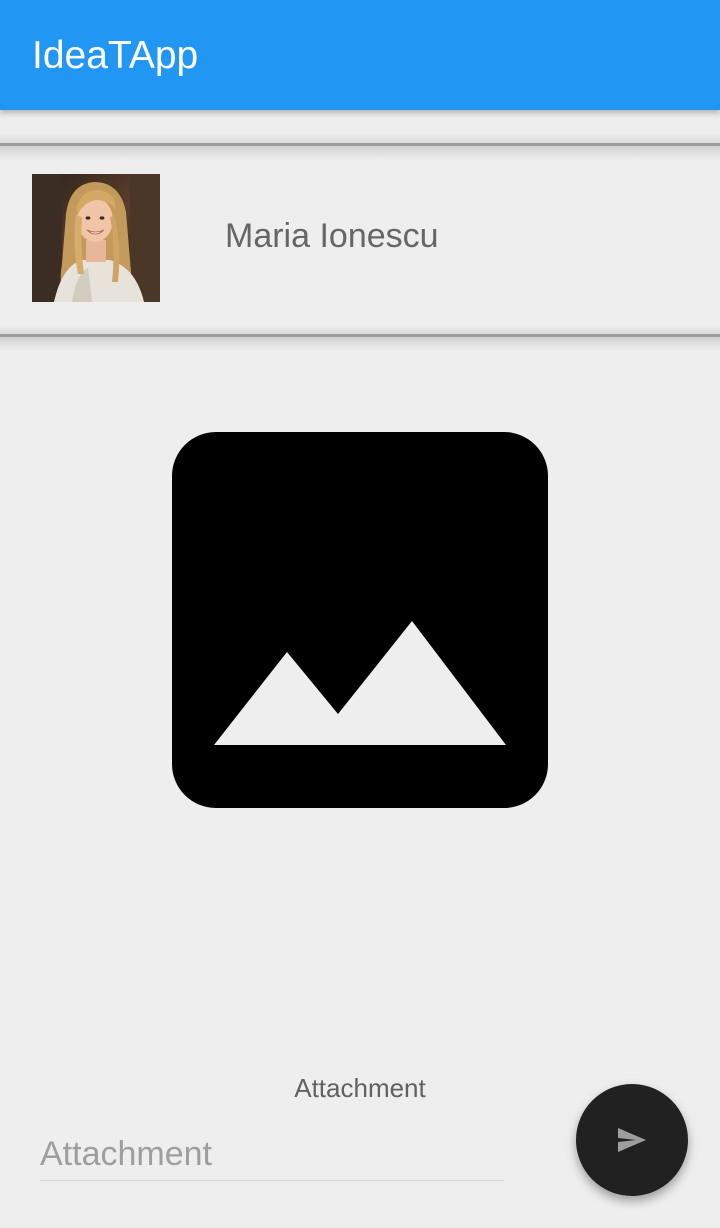 The height and width of the screenshot is (1228, 720). I want to click on avatar, so click(96, 238).